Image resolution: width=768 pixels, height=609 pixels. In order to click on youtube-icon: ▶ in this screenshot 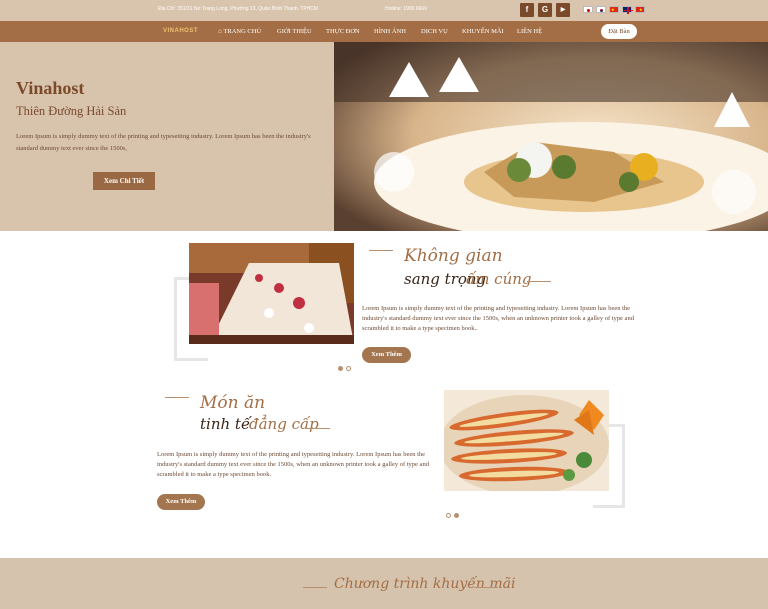, I will do `click(563, 10)`.